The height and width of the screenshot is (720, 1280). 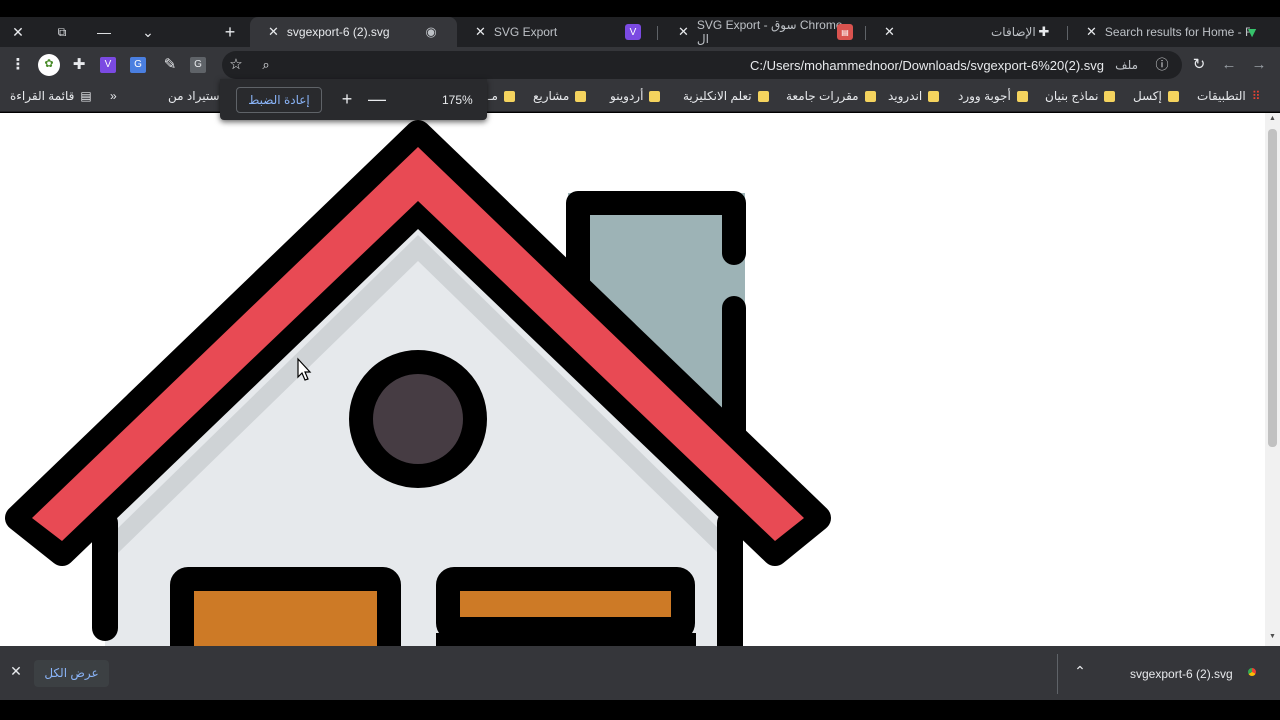 I want to click on bookmark-folder-2: أجوبة وورد, so click(x=993, y=96).